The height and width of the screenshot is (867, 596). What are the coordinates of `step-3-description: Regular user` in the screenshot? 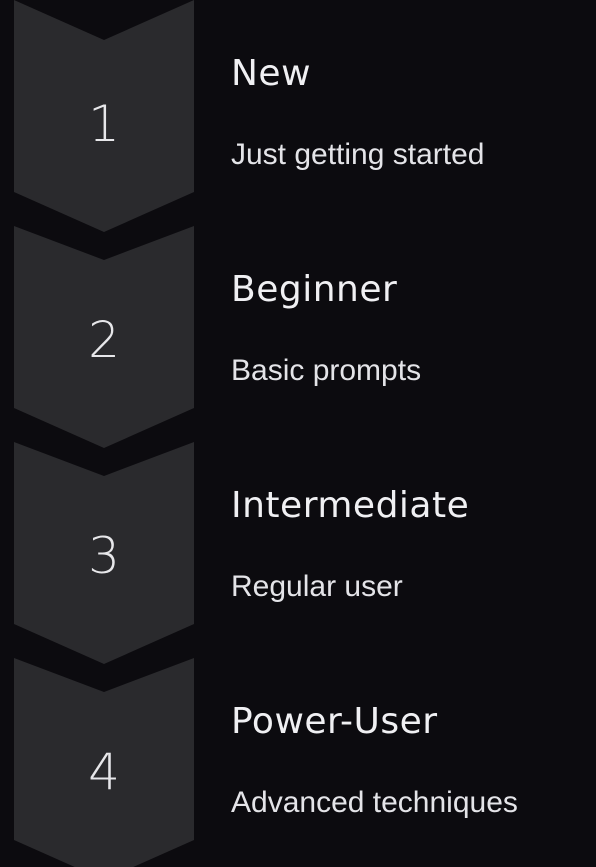 It's located at (317, 586).